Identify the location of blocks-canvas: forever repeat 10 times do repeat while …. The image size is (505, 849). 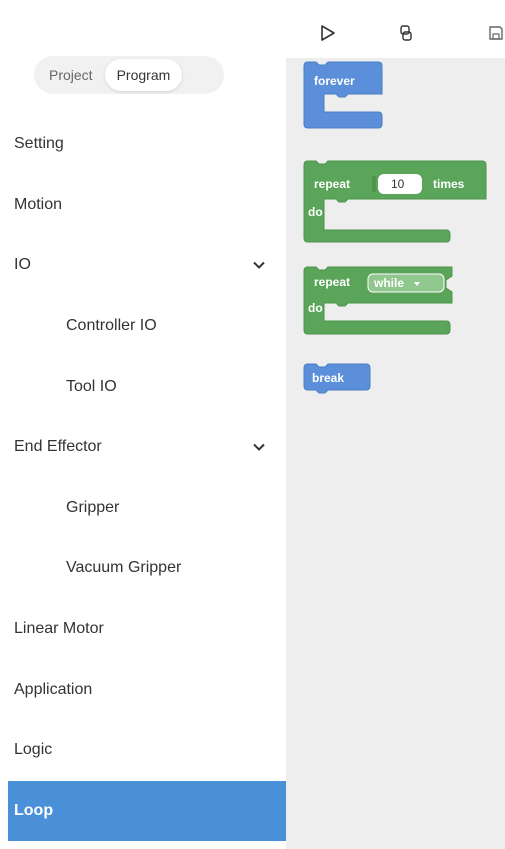
(395, 227).